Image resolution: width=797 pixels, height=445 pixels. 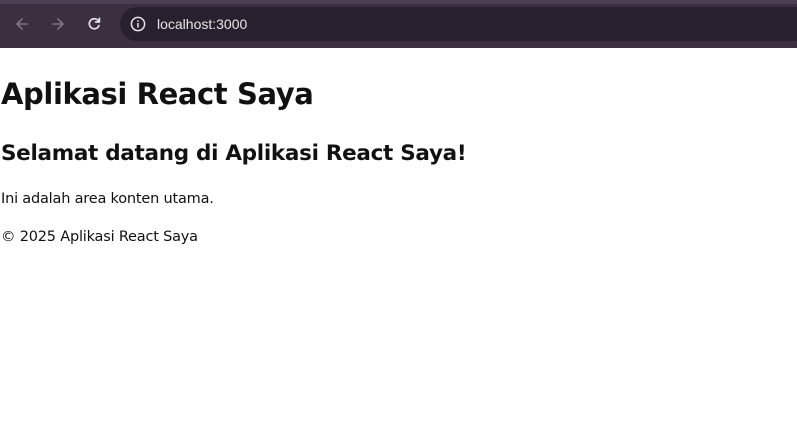 What do you see at coordinates (234, 153) in the screenshot?
I see `welcome-heading: Selamat datang di Aplikasi React Saya!` at bounding box center [234, 153].